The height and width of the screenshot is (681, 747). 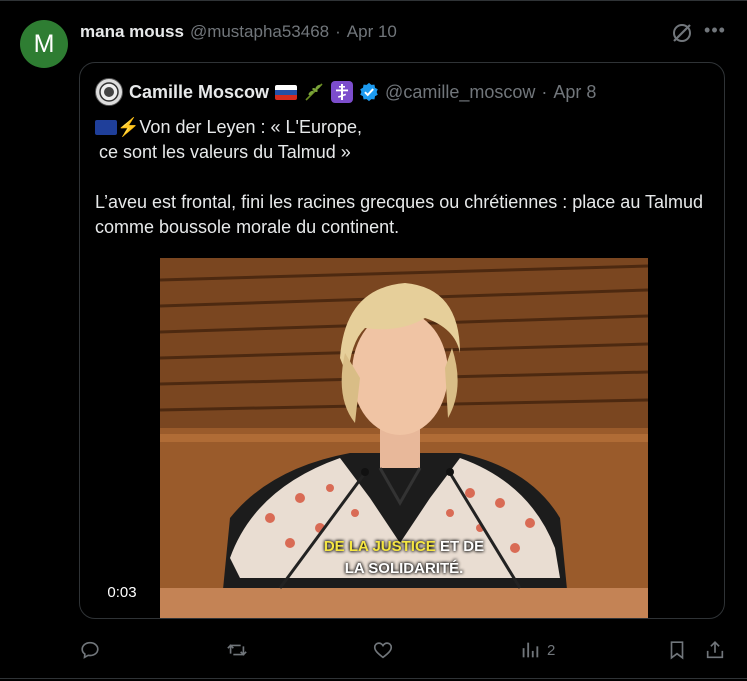 What do you see at coordinates (373, 0) in the screenshot?
I see `top-divider` at bounding box center [373, 0].